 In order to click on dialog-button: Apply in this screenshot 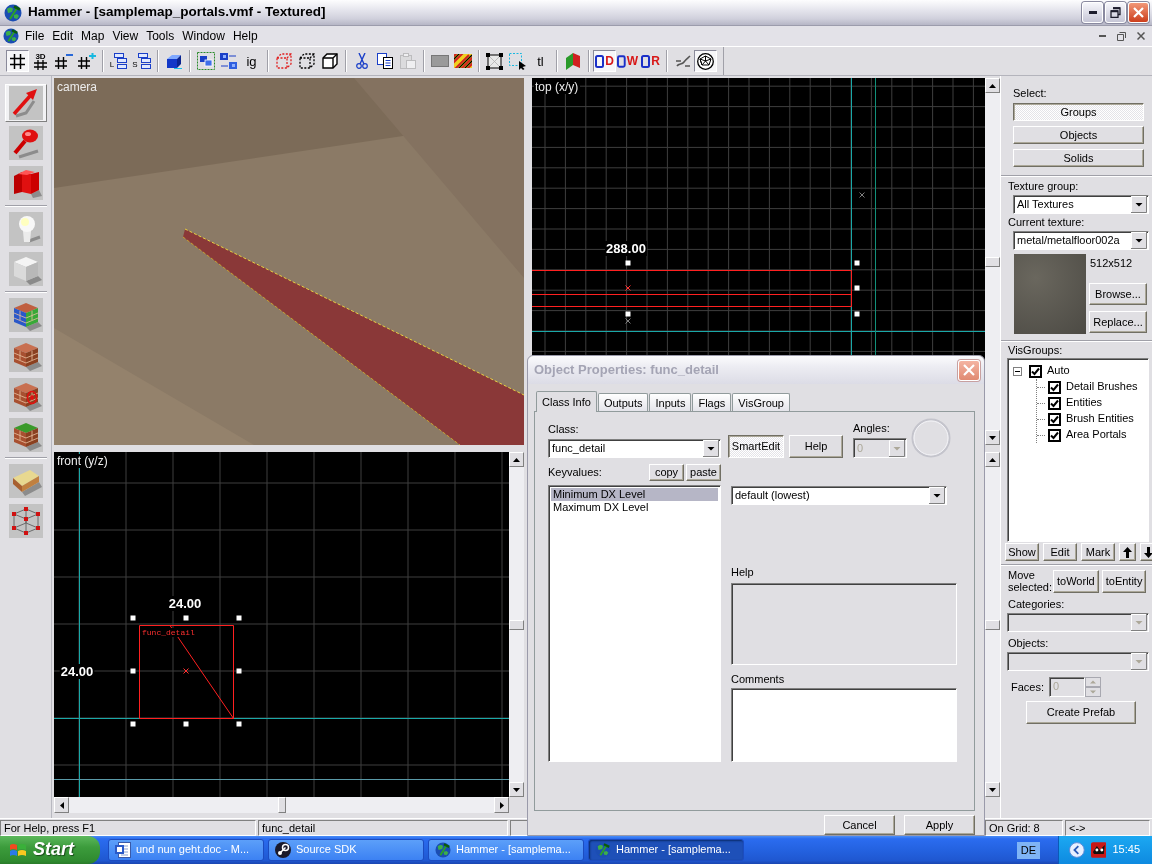, I will do `click(939, 825)`.